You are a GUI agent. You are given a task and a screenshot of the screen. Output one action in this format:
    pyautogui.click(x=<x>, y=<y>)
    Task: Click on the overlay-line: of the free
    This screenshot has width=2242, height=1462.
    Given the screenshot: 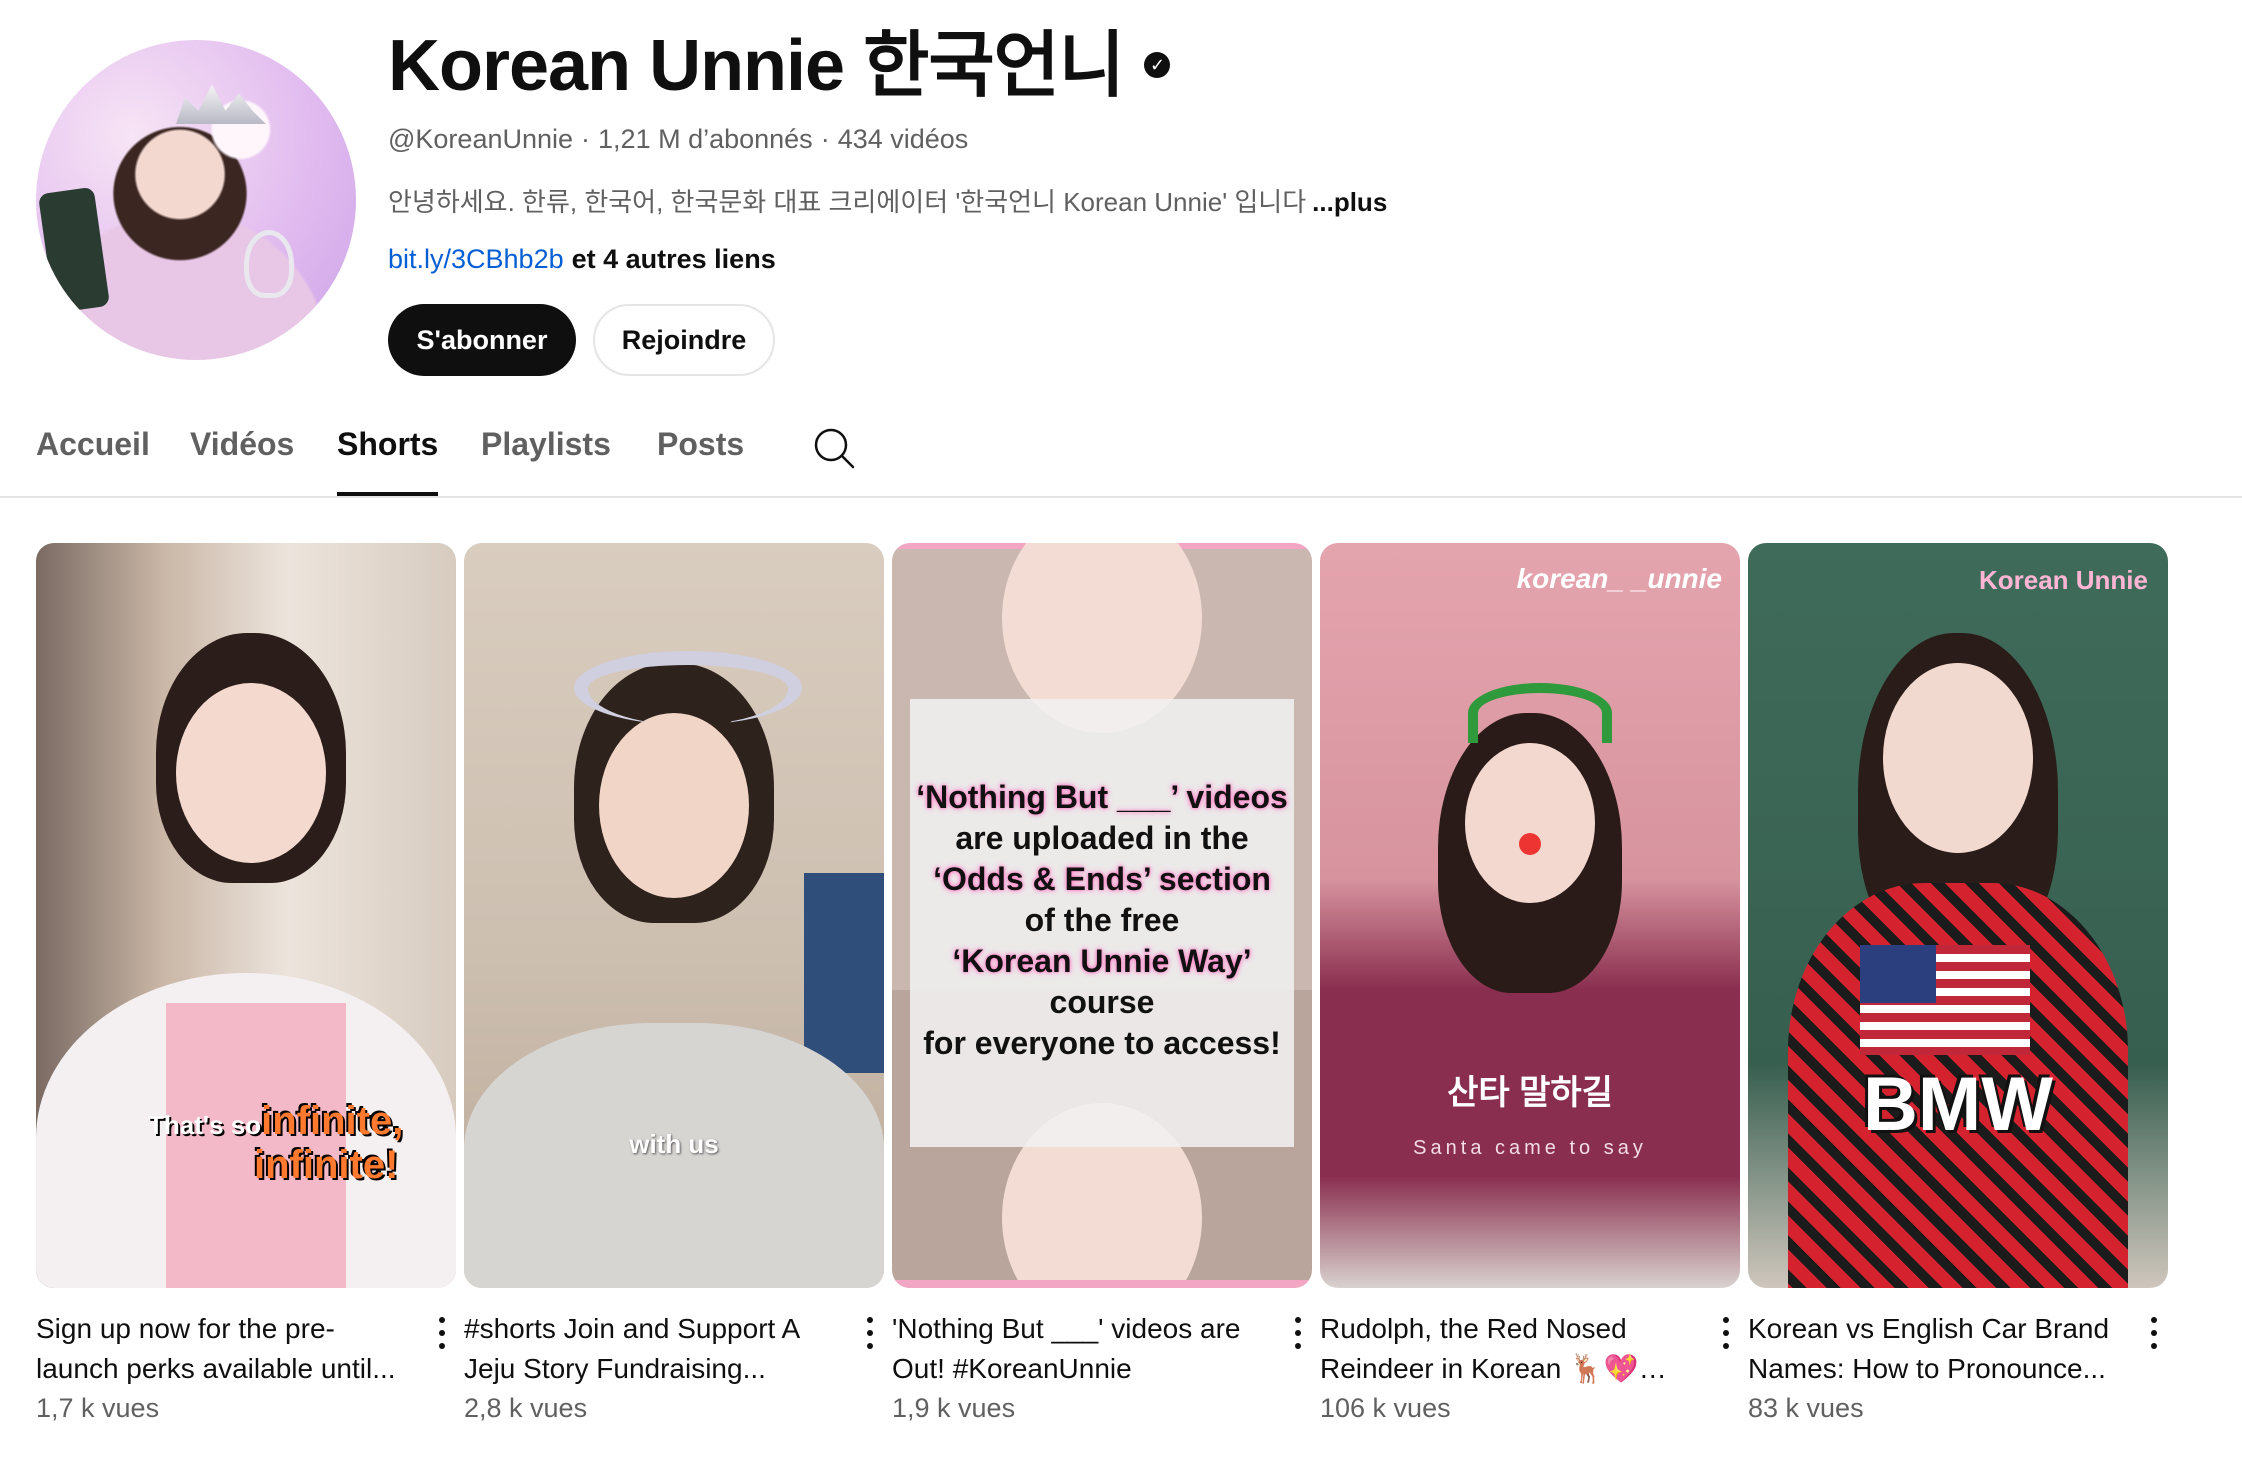 What is the action you would take?
    pyautogui.click(x=1102, y=920)
    